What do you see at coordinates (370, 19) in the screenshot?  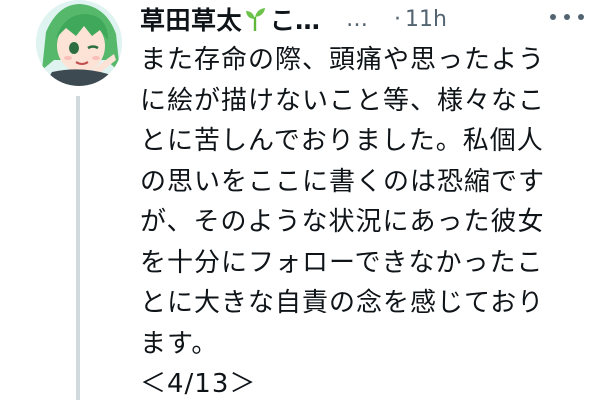 I see `tweet-header: 草田草太 こ… … · 11h` at bounding box center [370, 19].